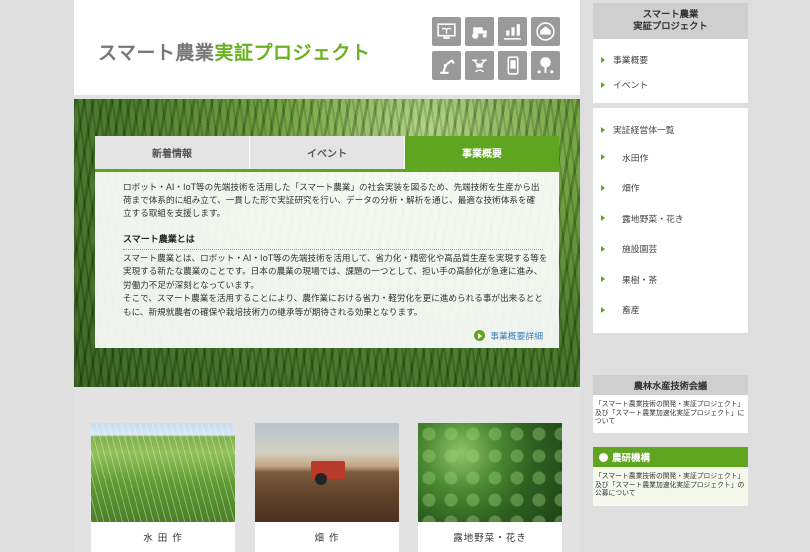  I want to click on sidebar-item-paddy: 水田作, so click(670, 157).